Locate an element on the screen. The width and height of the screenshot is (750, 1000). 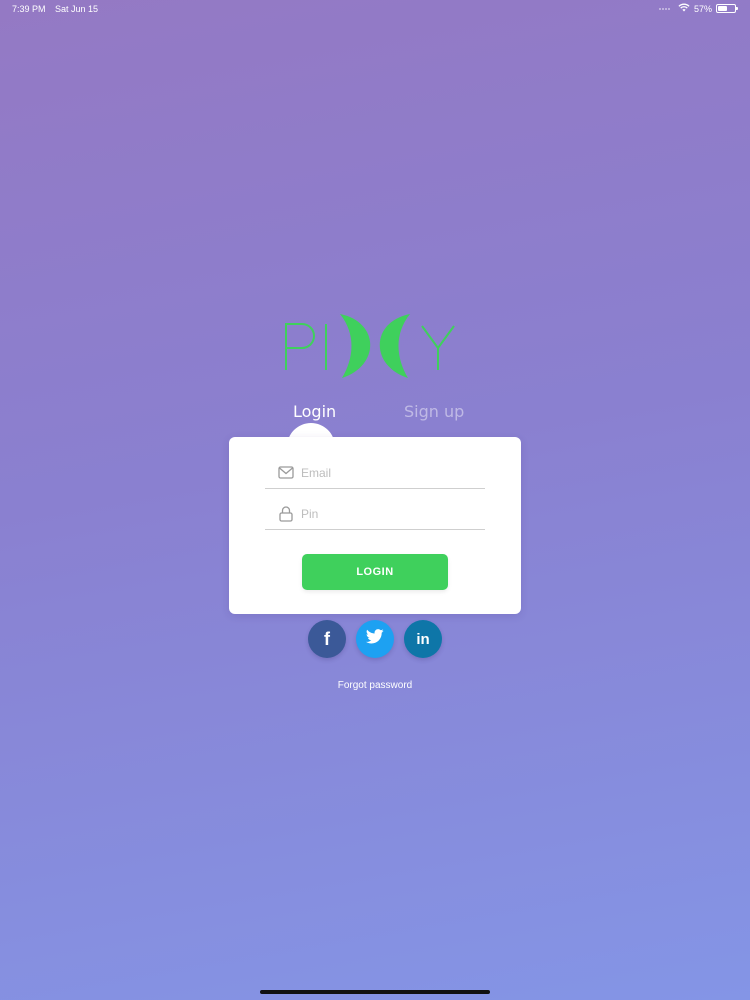
email-field is located at coordinates (375, 473).